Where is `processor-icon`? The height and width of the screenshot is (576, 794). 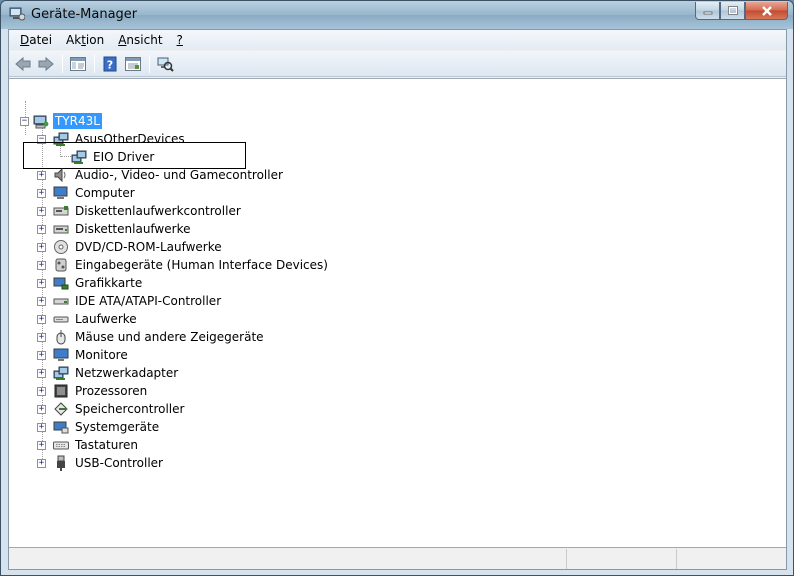 processor-icon is located at coordinates (61, 391).